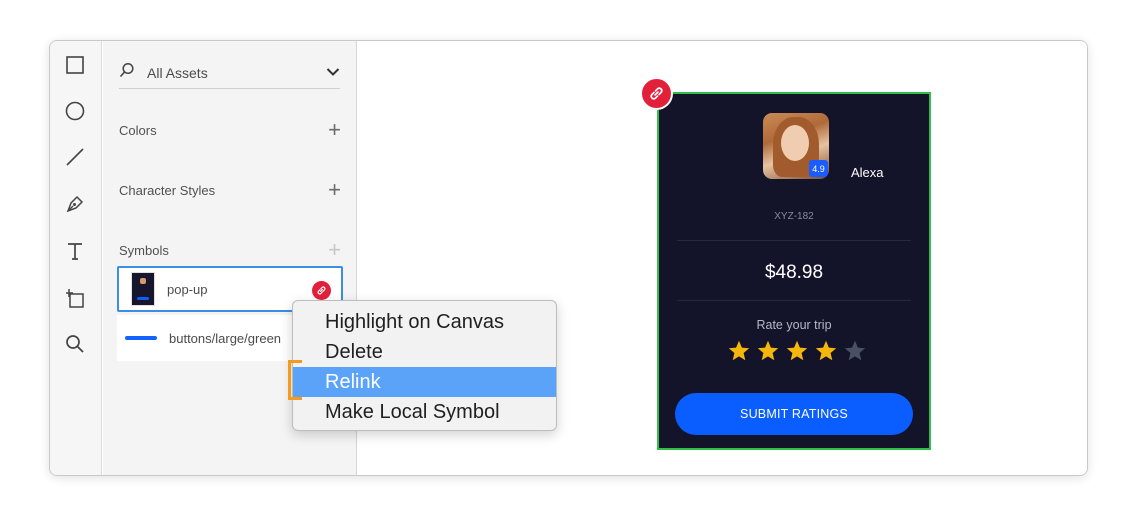  What do you see at coordinates (229, 73) in the screenshot?
I see `assets-filter-dropdown: All Assets` at bounding box center [229, 73].